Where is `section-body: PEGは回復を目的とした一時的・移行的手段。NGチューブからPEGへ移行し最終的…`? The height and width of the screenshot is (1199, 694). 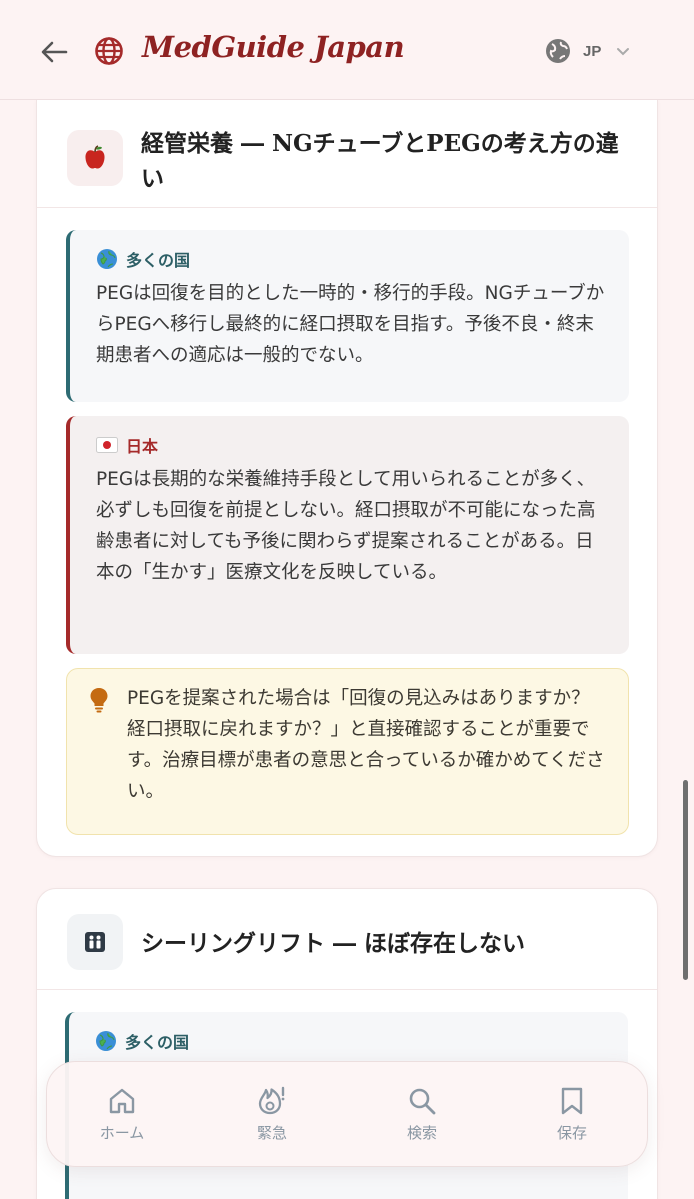
section-body: PEGは回復を目的とした一時的・移行的手段。NGチューブからPEGへ移行し最終的… is located at coordinates (350, 324).